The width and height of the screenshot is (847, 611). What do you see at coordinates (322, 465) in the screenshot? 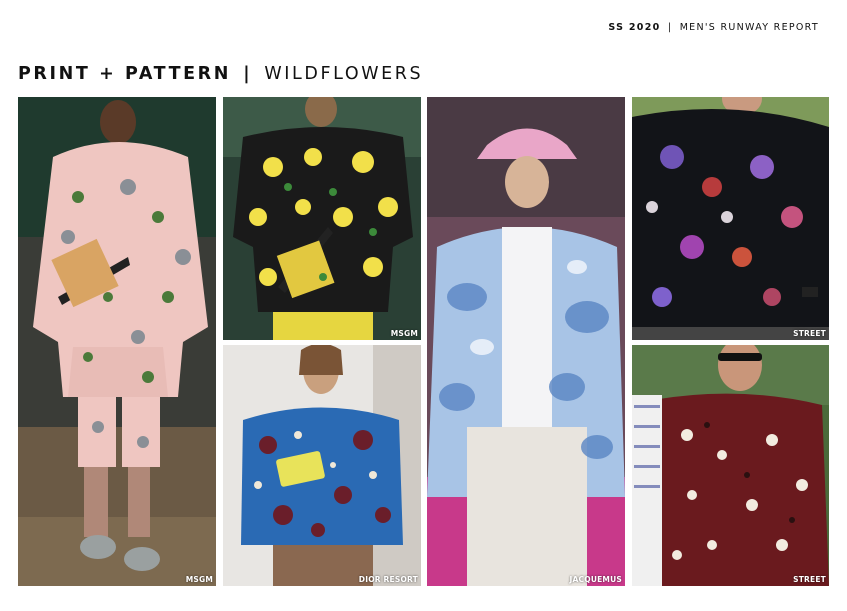
I see `runway-photo-dior-resort-blue-floral: DIOR RESORT` at bounding box center [322, 465].